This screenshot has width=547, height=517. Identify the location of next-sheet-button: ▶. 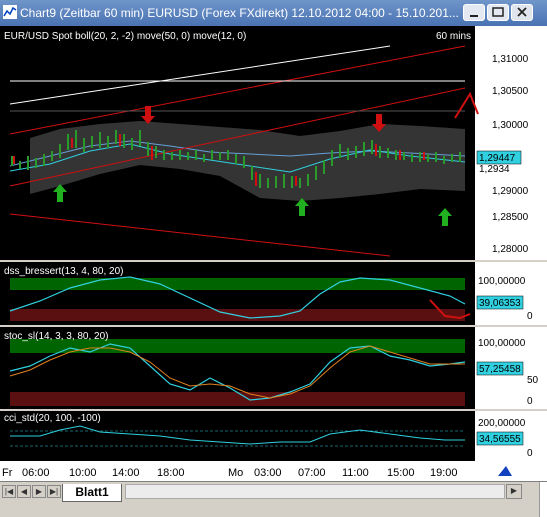
(39, 491).